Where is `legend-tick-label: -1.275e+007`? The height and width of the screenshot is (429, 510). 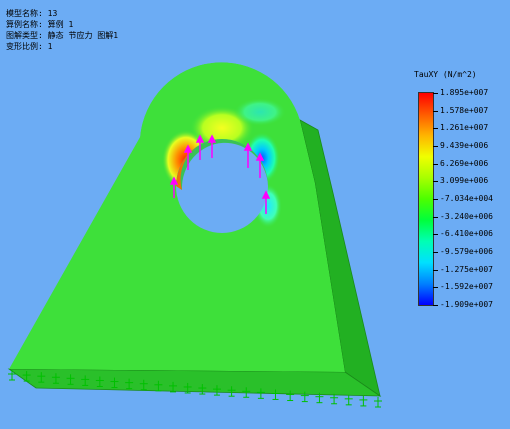 legend-tick-label: -1.275e+007 is located at coordinates (466, 269).